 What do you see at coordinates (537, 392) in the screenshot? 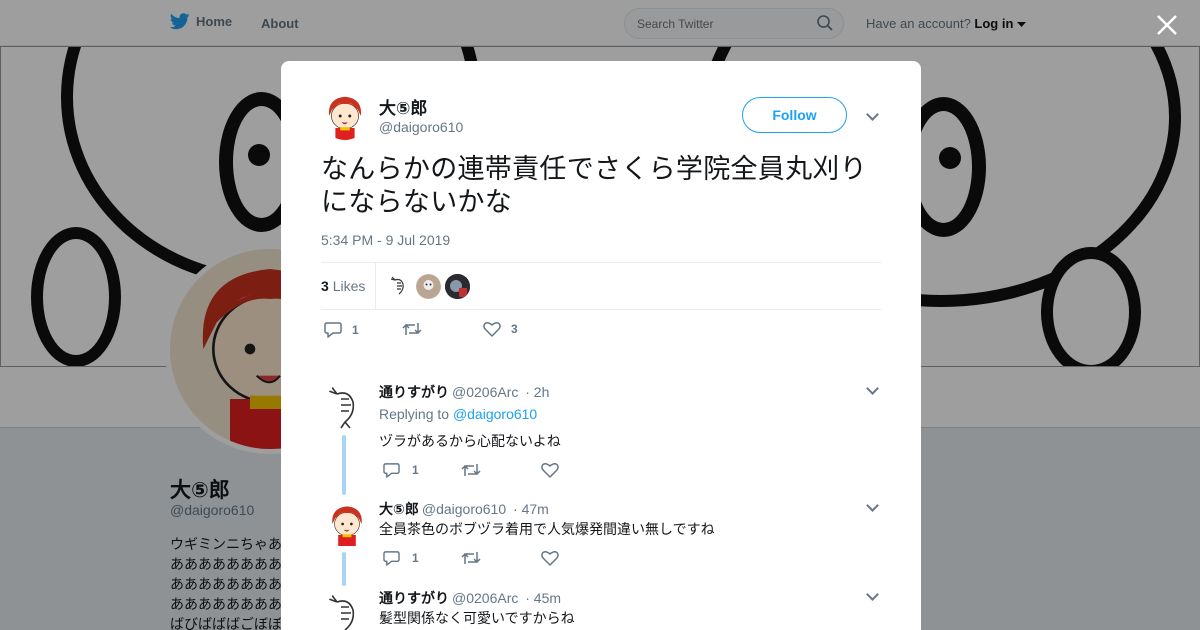
I see `reply-time: · 2h` at bounding box center [537, 392].